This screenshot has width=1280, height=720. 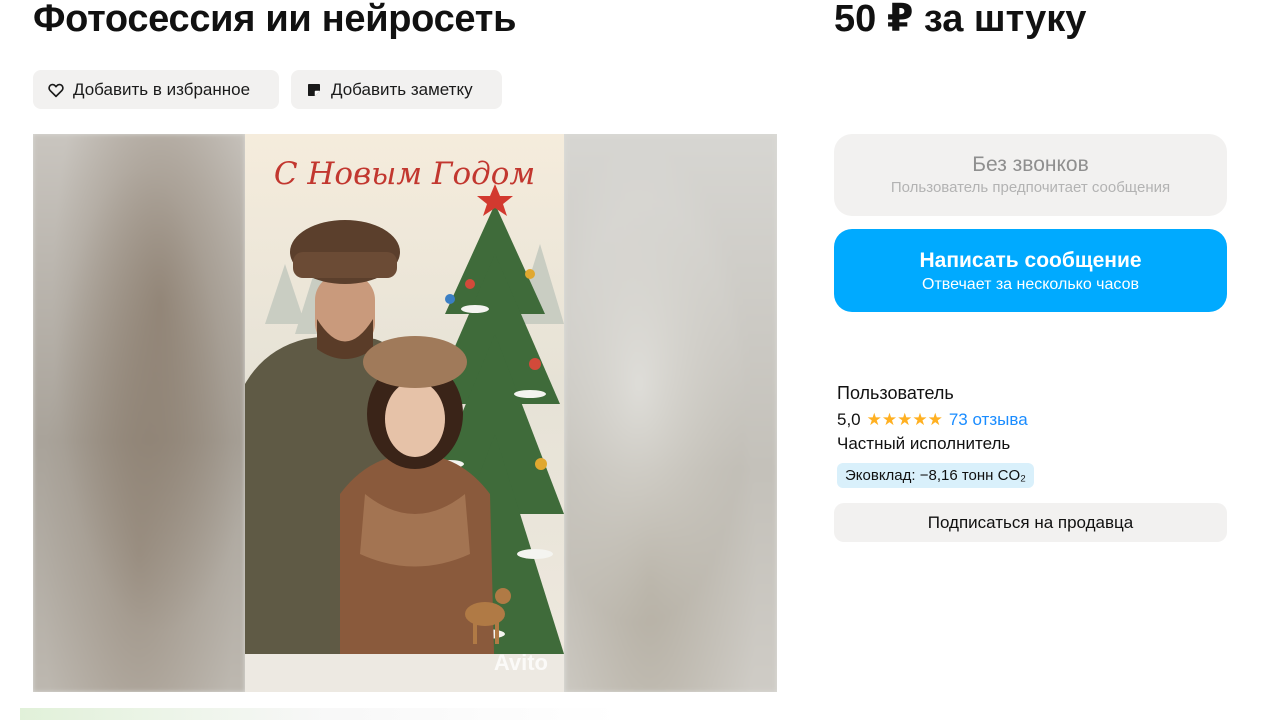 I want to click on watermark: Avito, so click(x=520, y=662).